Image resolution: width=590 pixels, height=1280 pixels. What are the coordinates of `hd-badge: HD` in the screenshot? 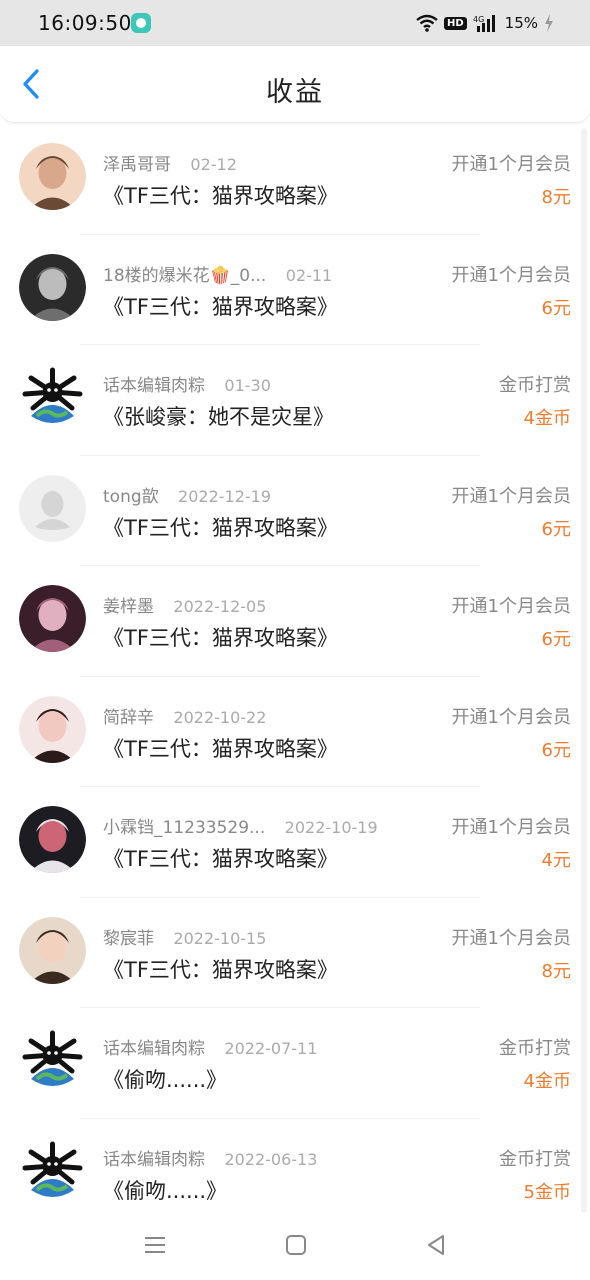 It's located at (455, 23).